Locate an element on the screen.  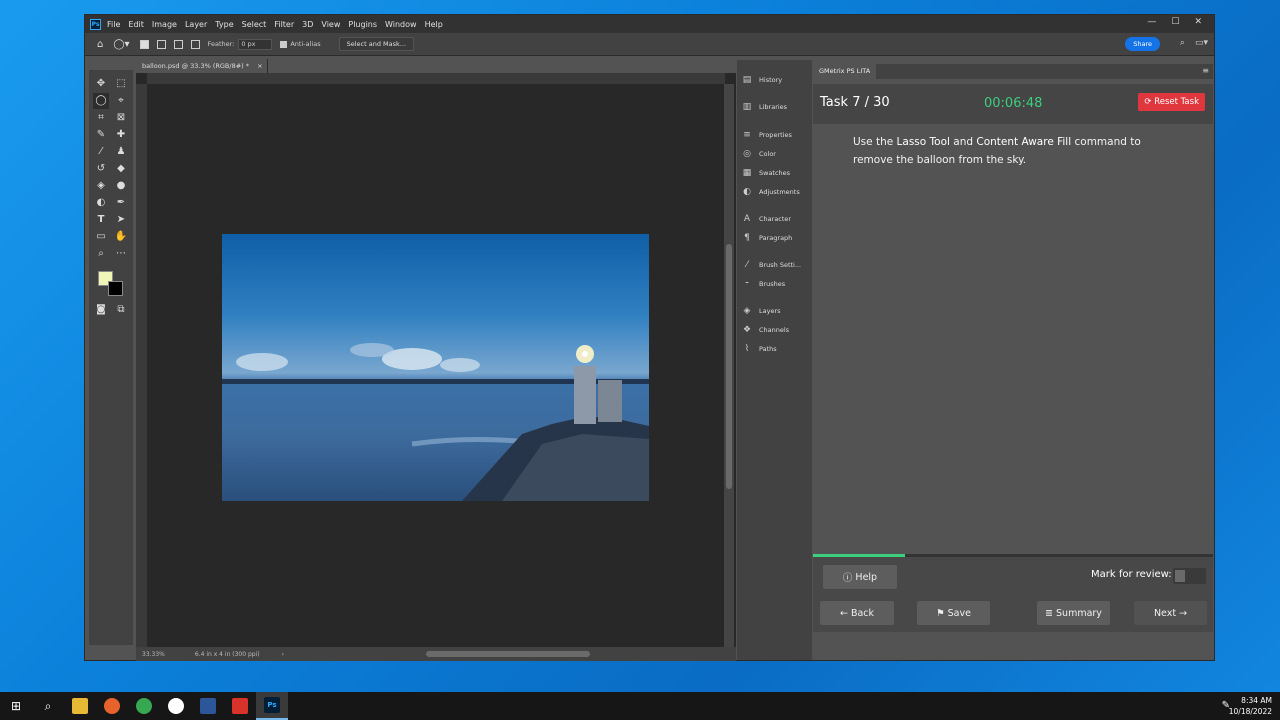
panel-color: ◎ Color is located at coordinates (775, 154).